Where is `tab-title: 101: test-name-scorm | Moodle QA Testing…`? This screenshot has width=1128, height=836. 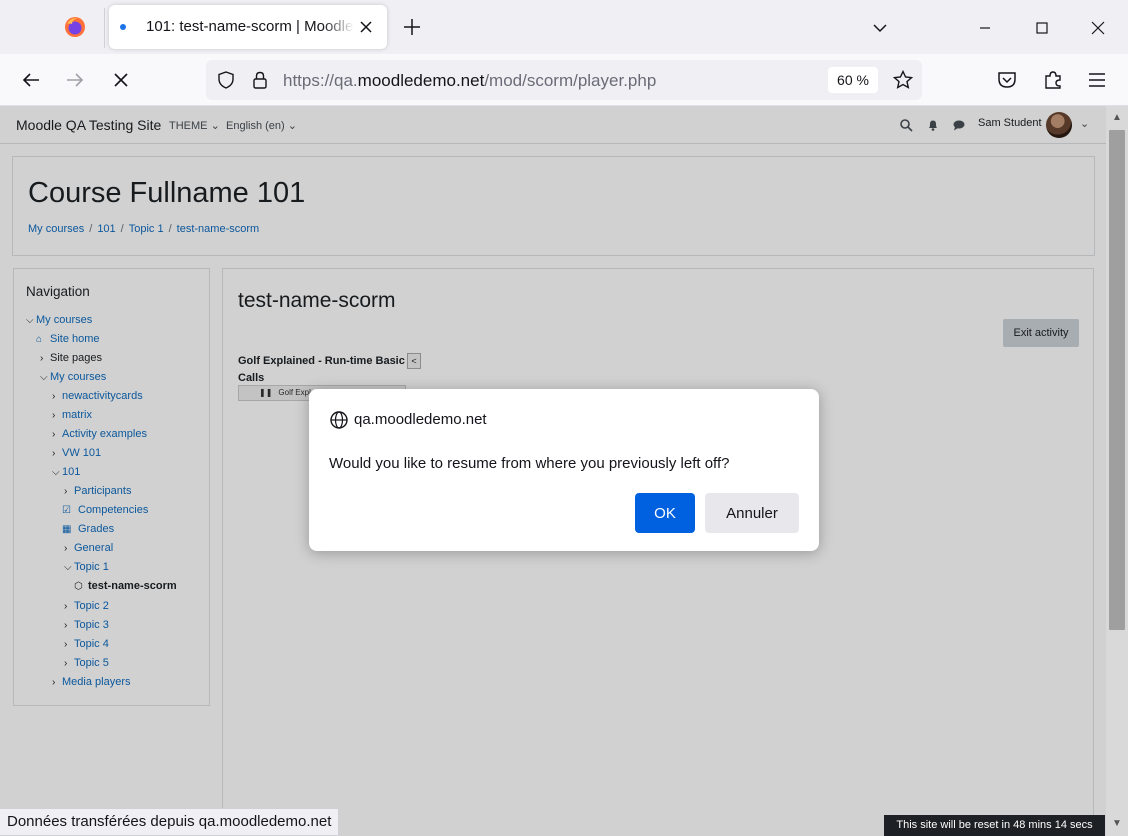
tab-title: 101: test-name-scorm | Moodle QA Testing… is located at coordinates (250, 26).